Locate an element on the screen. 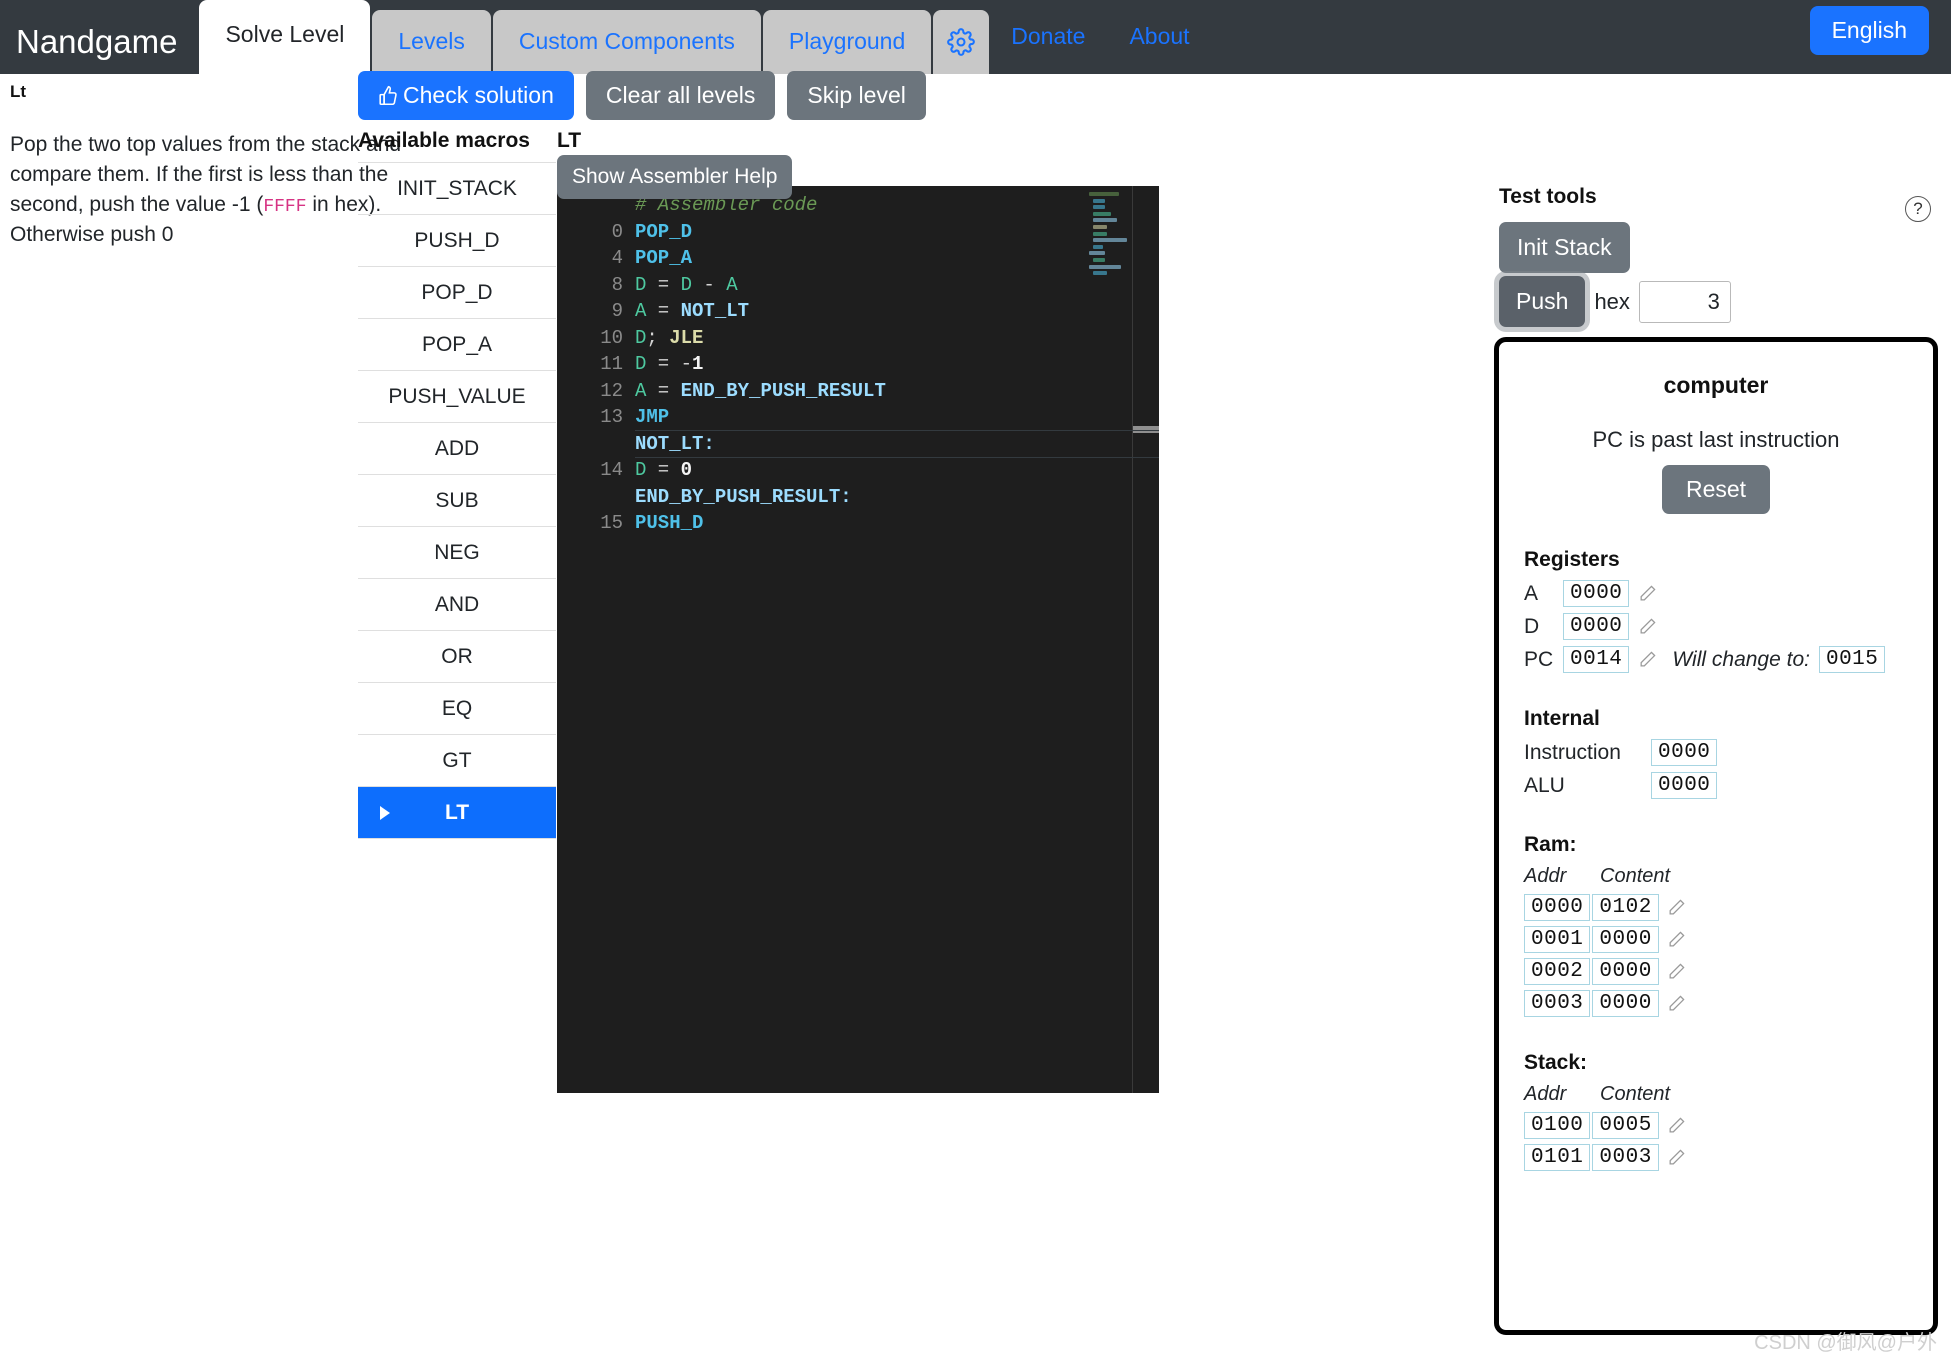  column-header-addr: Addr is located at coordinates (1545, 1094).